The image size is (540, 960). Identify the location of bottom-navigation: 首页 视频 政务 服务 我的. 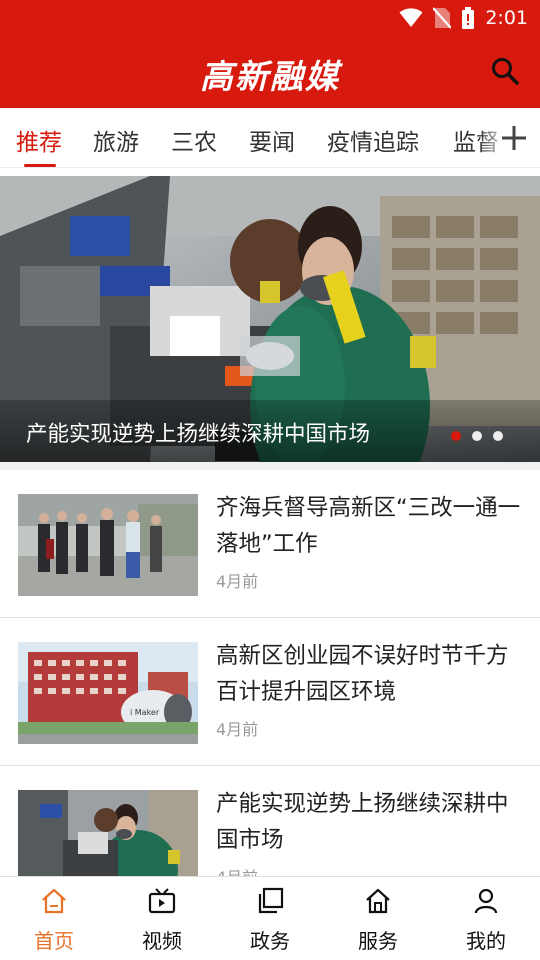
(270, 918).